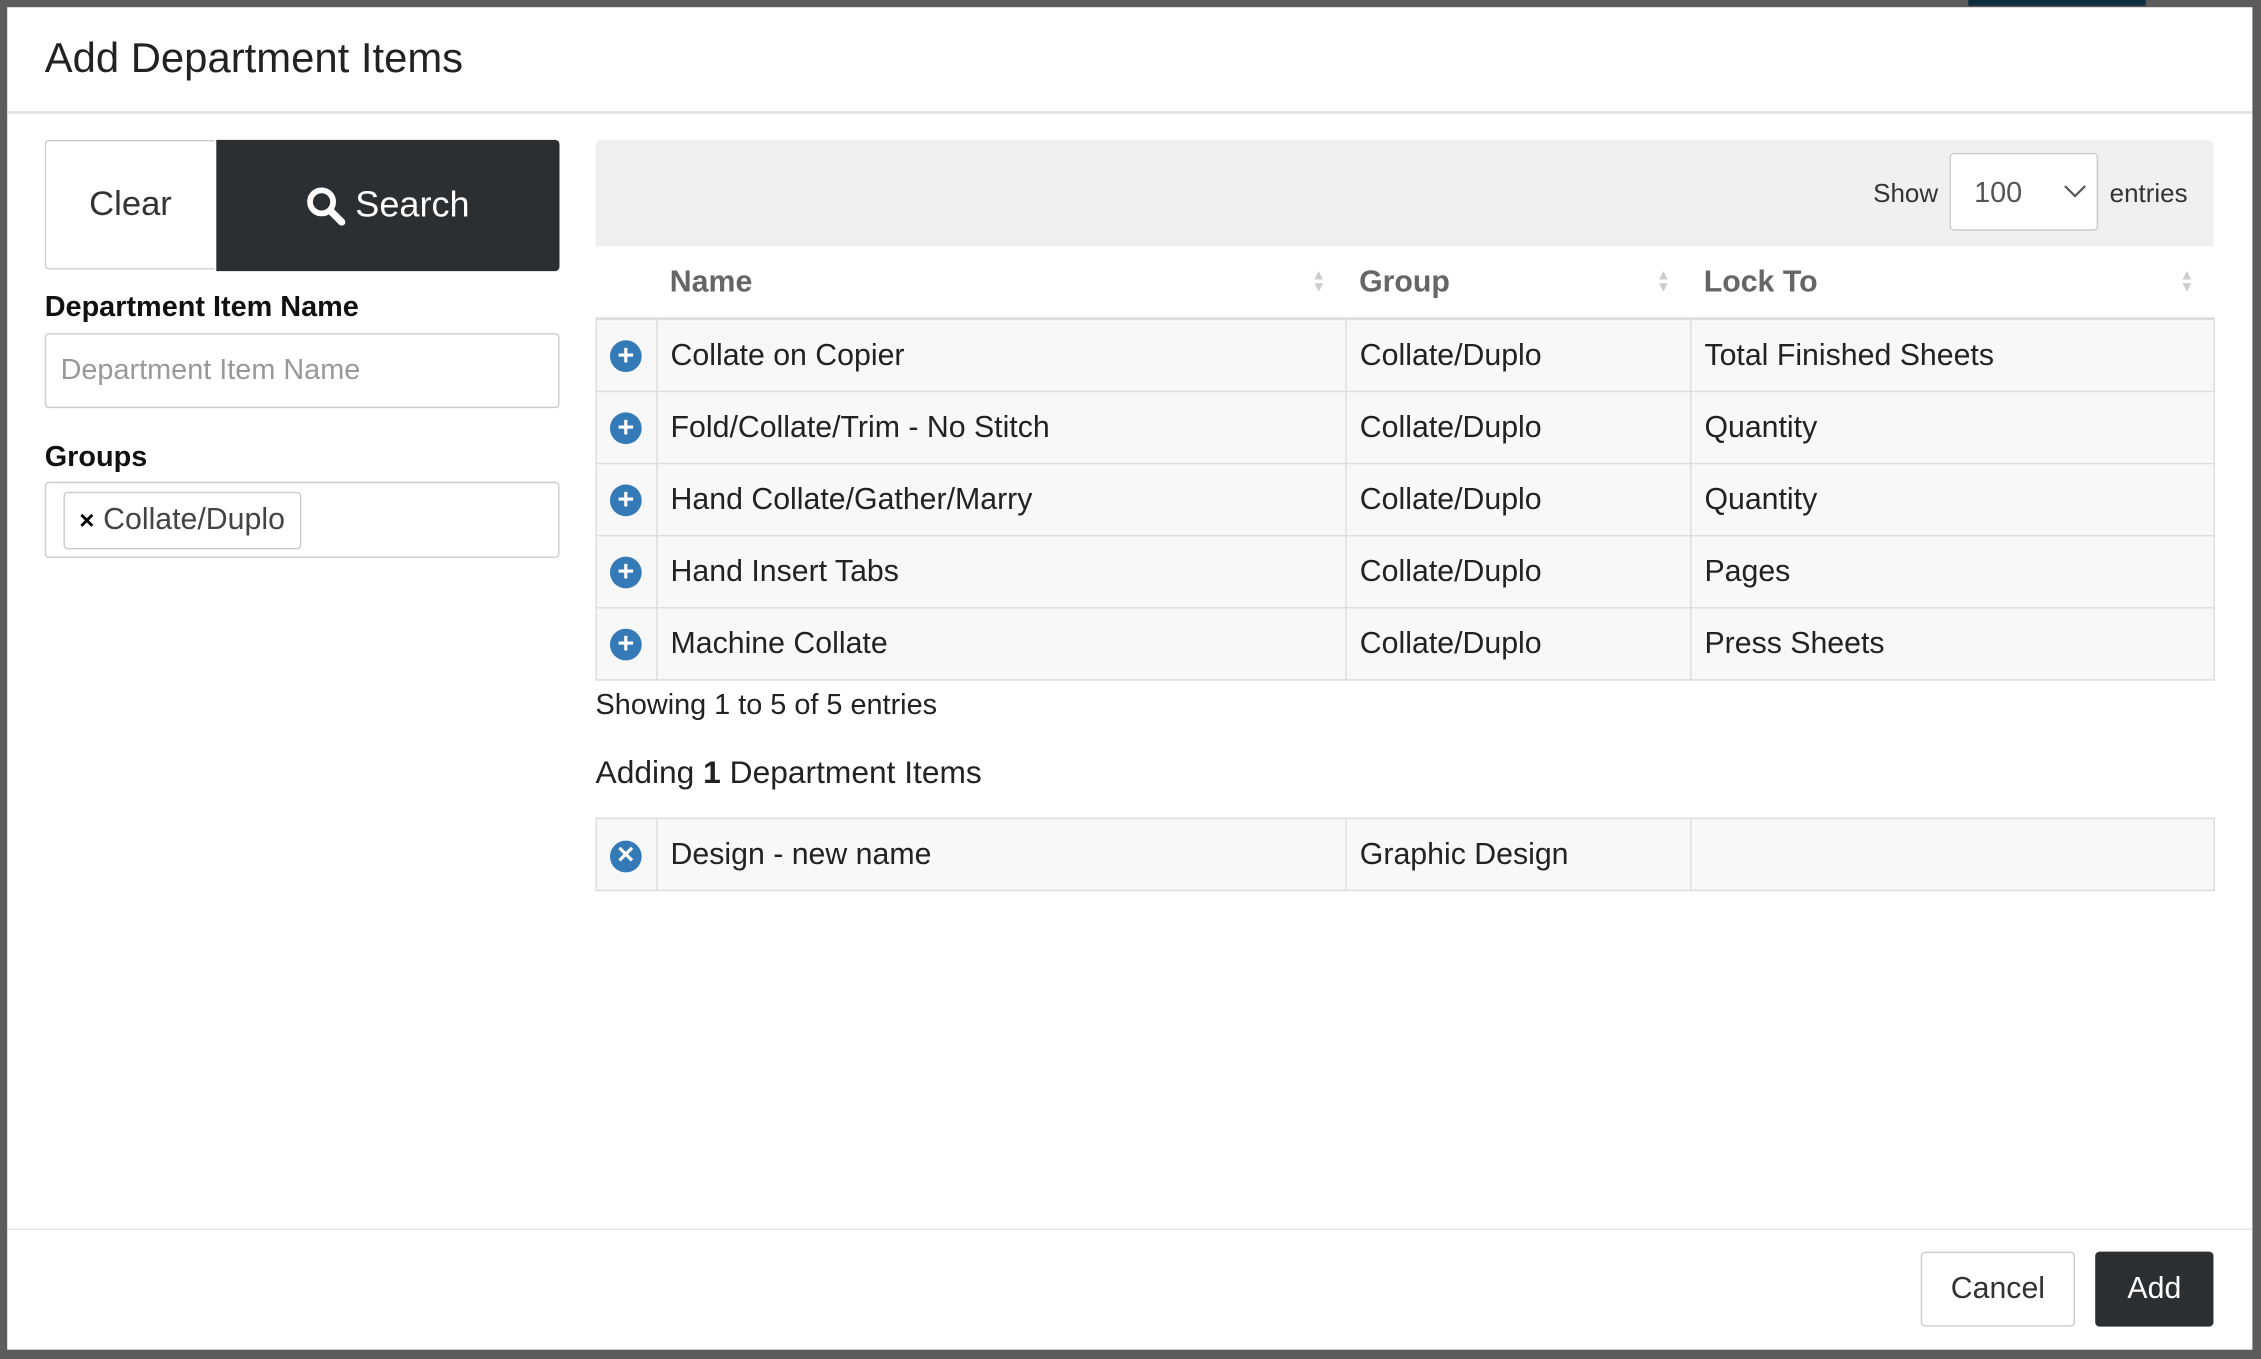 The height and width of the screenshot is (1359, 2261). What do you see at coordinates (2057, 3) in the screenshot?
I see `background-nav-bar` at bounding box center [2057, 3].